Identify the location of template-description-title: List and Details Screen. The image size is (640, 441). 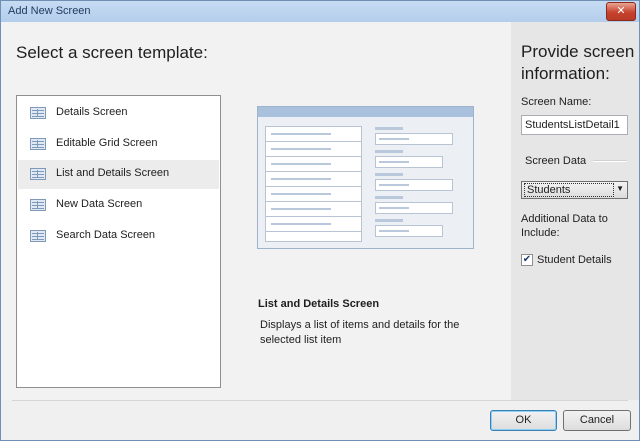
(319, 304).